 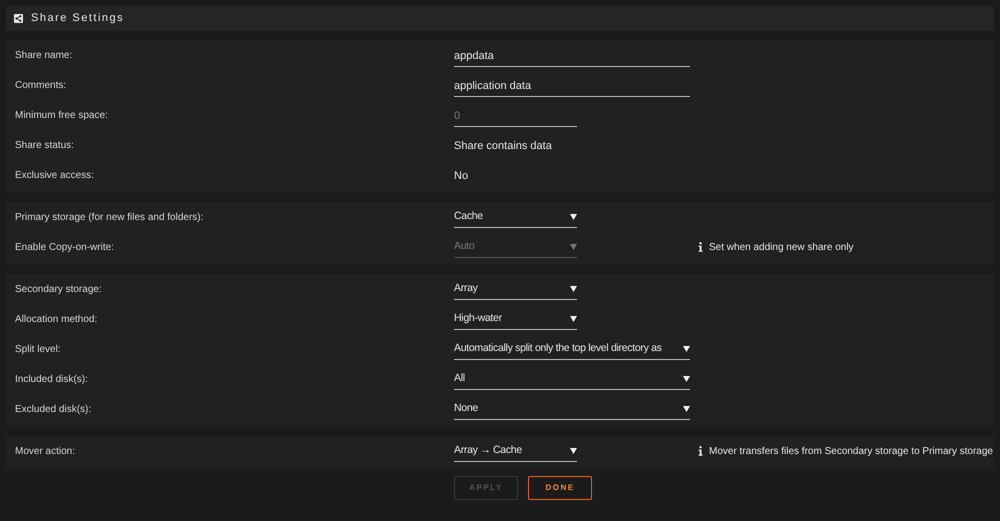 I want to click on text-field: appdata, so click(x=572, y=56).